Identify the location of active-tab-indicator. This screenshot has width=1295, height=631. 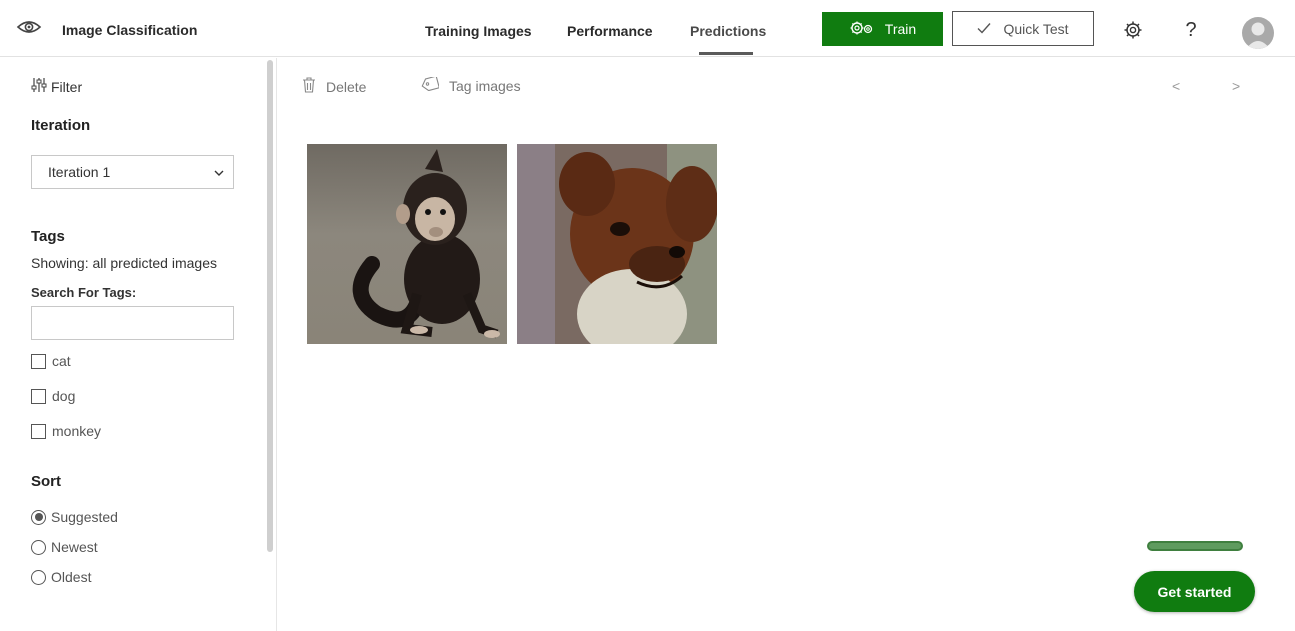
(726, 53).